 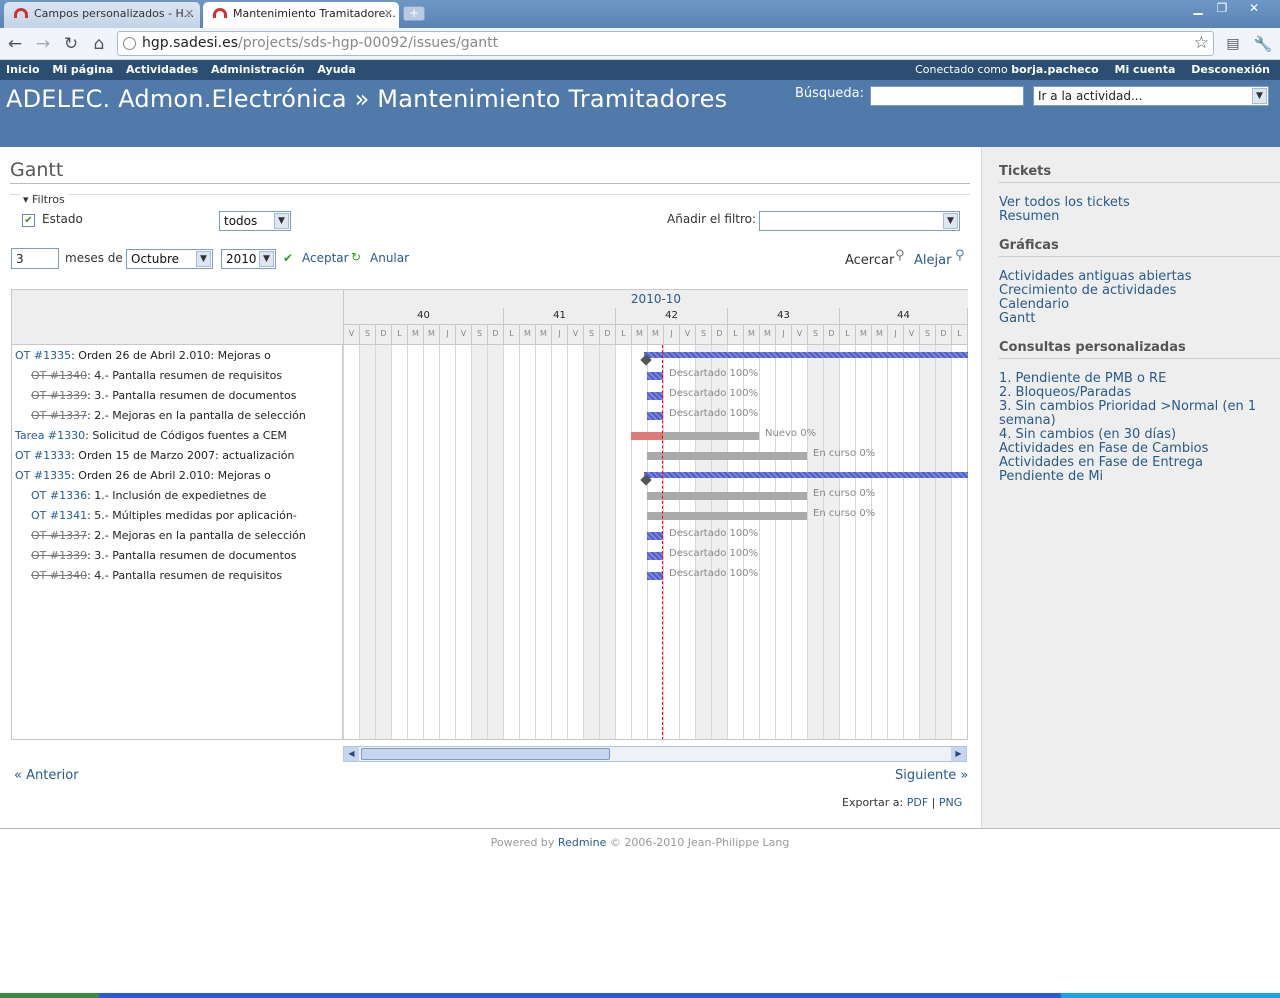 I want to click on sidebar-query-link: Pendiente de Mi, so click(x=1139, y=477).